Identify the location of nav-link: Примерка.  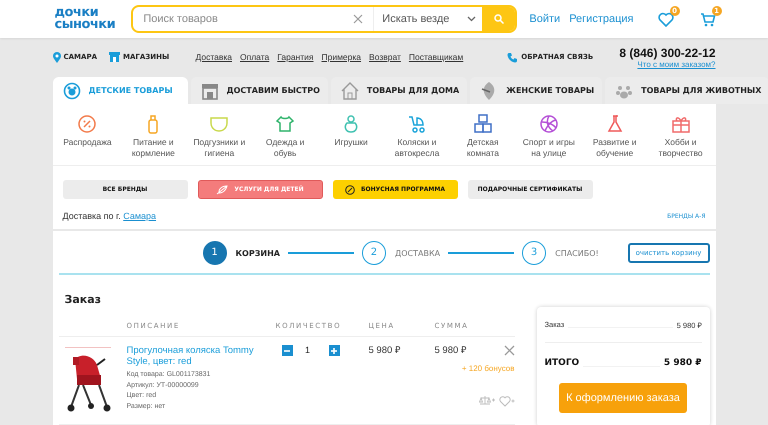
(342, 57).